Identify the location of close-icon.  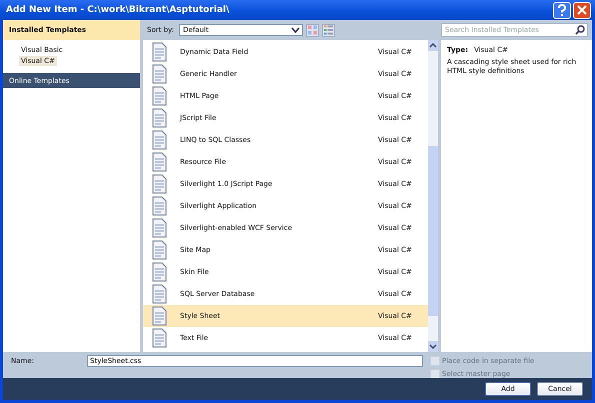
(582, 10).